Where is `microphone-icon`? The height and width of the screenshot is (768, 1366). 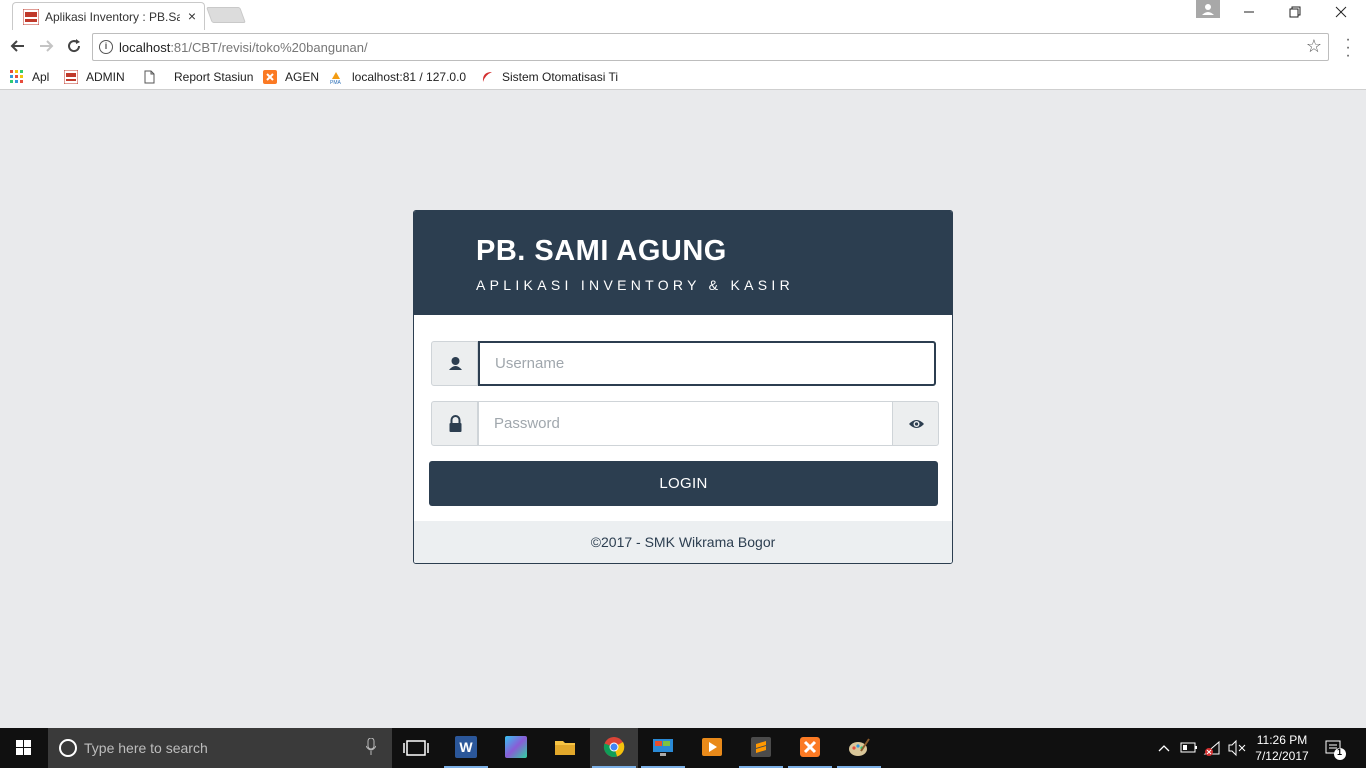 microphone-icon is located at coordinates (371, 747).